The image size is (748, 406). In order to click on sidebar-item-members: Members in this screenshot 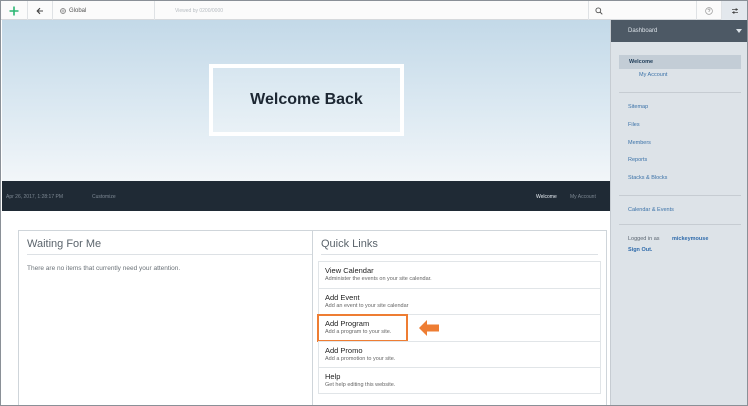, I will do `click(639, 143)`.